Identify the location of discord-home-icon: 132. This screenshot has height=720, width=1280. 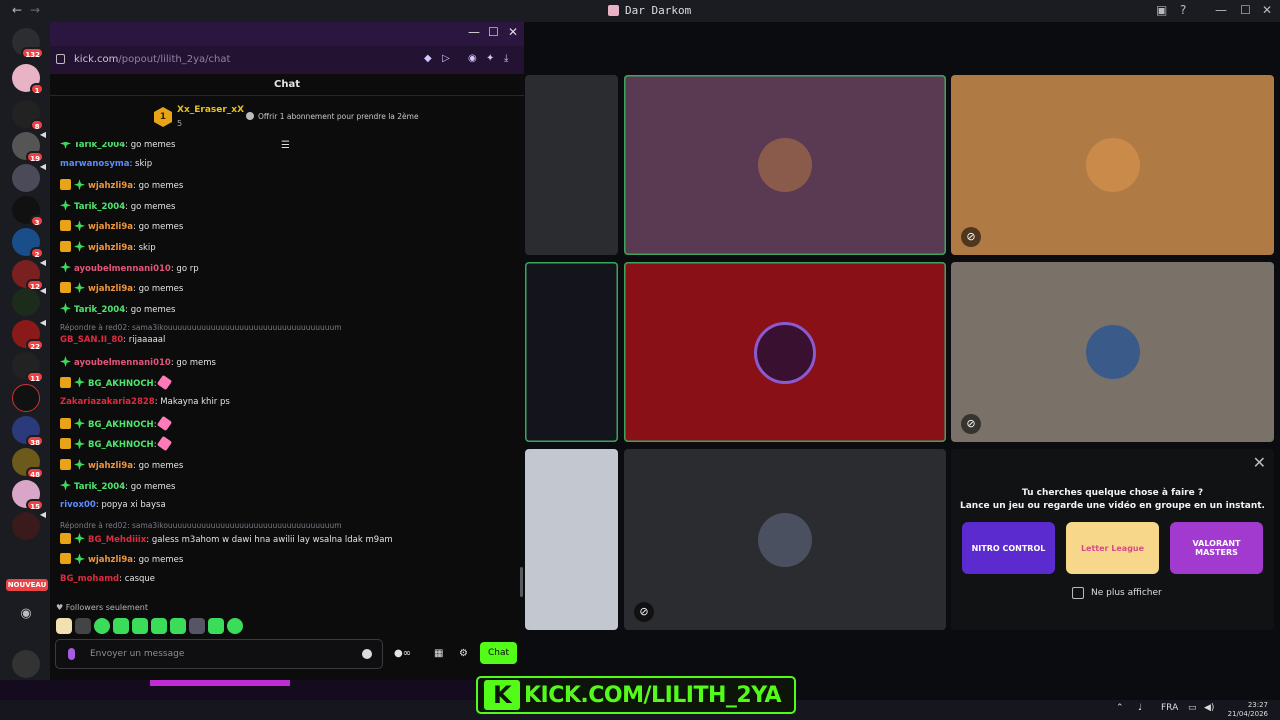
(28, 43).